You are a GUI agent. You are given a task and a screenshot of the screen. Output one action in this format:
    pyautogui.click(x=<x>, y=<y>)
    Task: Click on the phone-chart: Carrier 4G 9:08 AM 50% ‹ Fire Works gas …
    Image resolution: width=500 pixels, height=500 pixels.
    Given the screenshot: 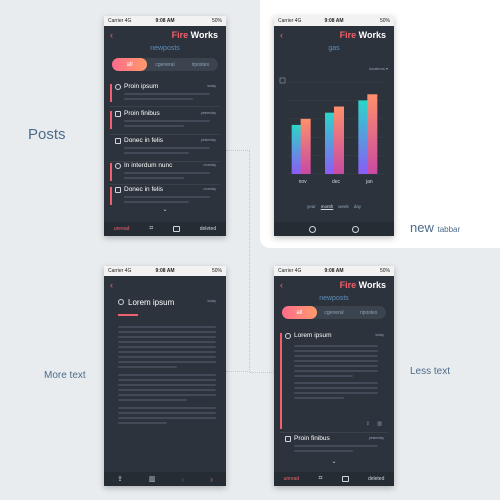 What is the action you would take?
    pyautogui.click(x=334, y=126)
    